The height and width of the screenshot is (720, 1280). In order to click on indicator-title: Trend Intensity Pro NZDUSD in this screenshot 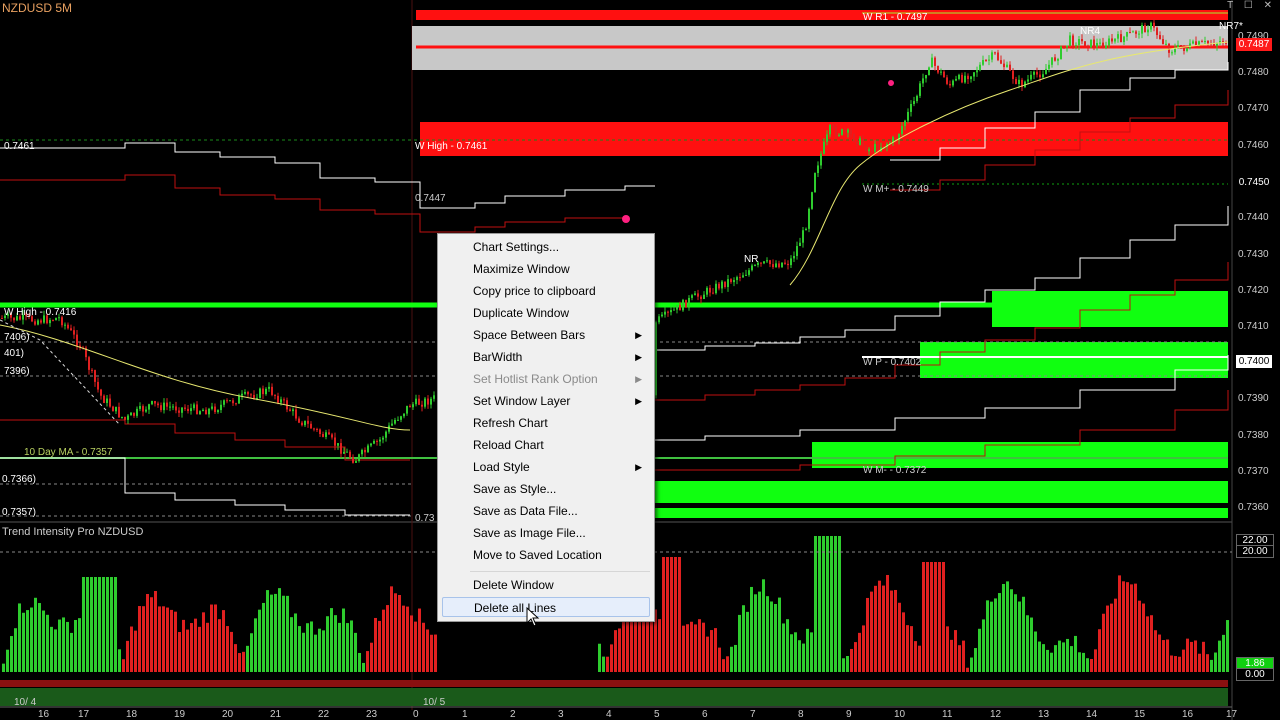, I will do `click(73, 532)`.